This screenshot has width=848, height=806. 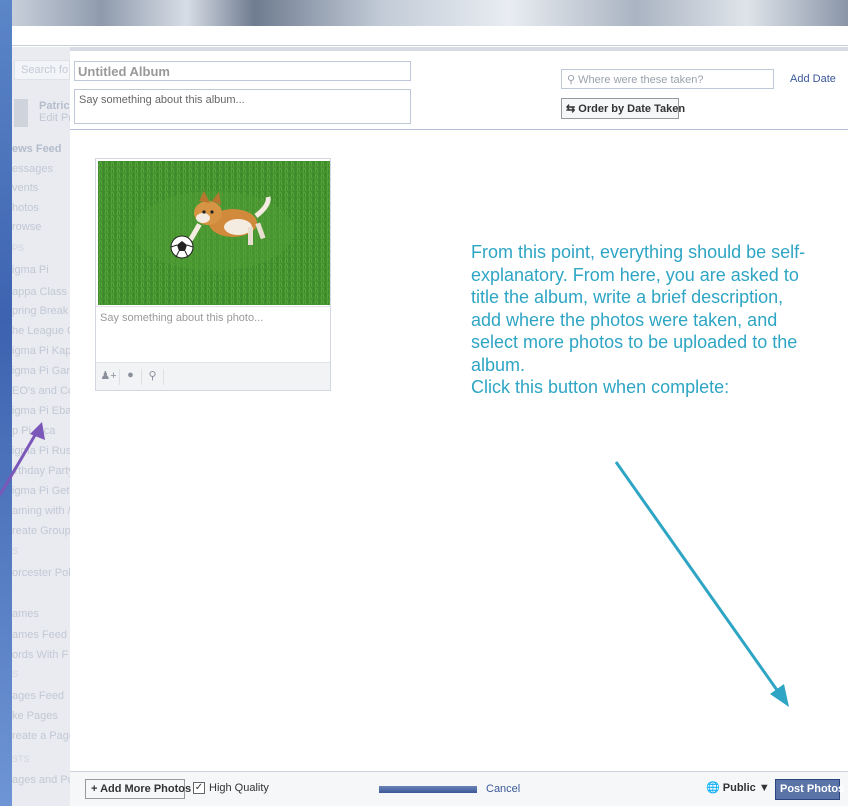 I want to click on photo-card: Say something about this photo... ♟+ ● ⚲, so click(x=213, y=274).